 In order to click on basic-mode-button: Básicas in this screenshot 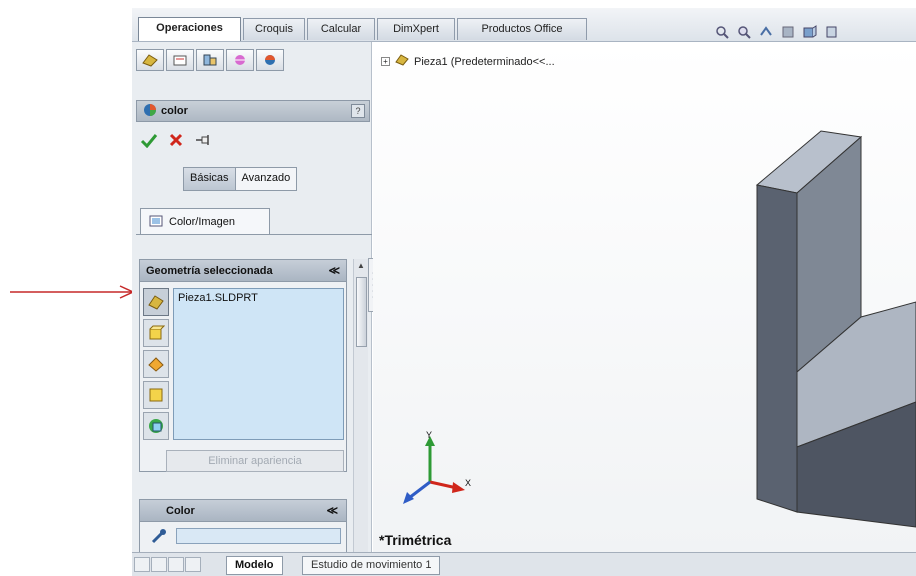, I will do `click(210, 179)`.